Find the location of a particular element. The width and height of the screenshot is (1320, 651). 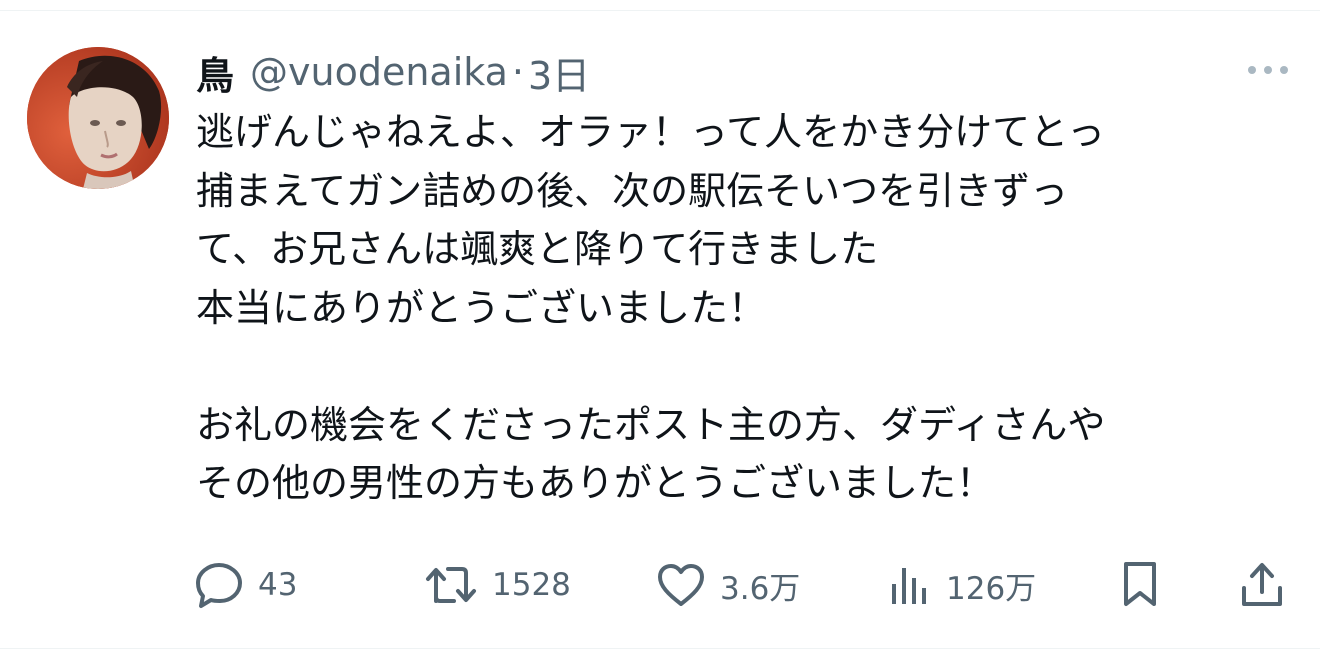

bottom-divider is located at coordinates (660, 648).